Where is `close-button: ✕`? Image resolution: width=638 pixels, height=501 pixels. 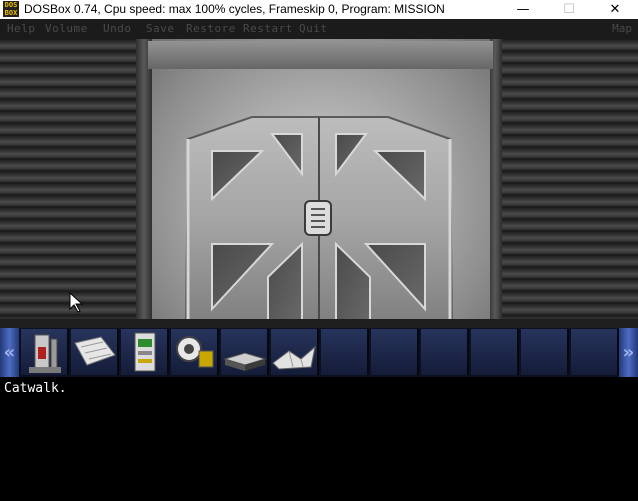
close-button: ✕ is located at coordinates (615, 9).